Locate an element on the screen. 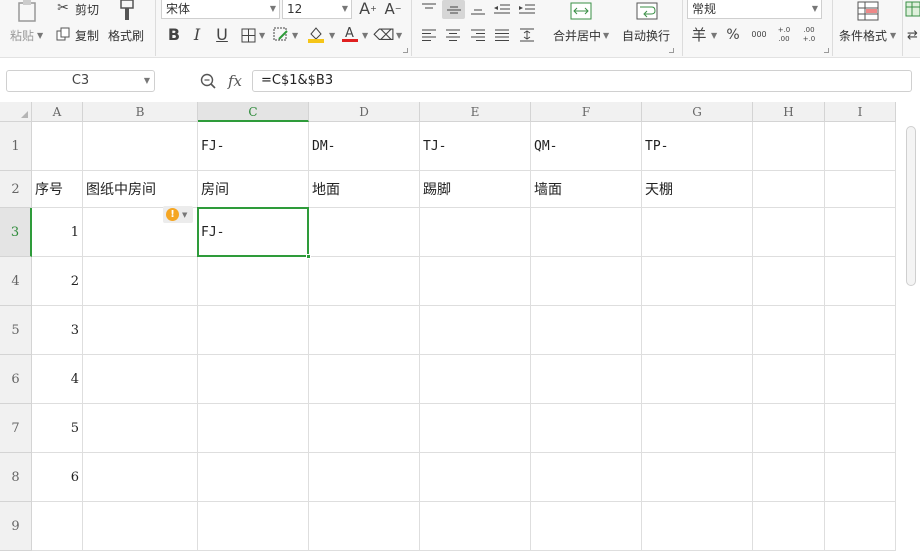 The width and height of the screenshot is (920, 557). cell-e5 is located at coordinates (475, 330).